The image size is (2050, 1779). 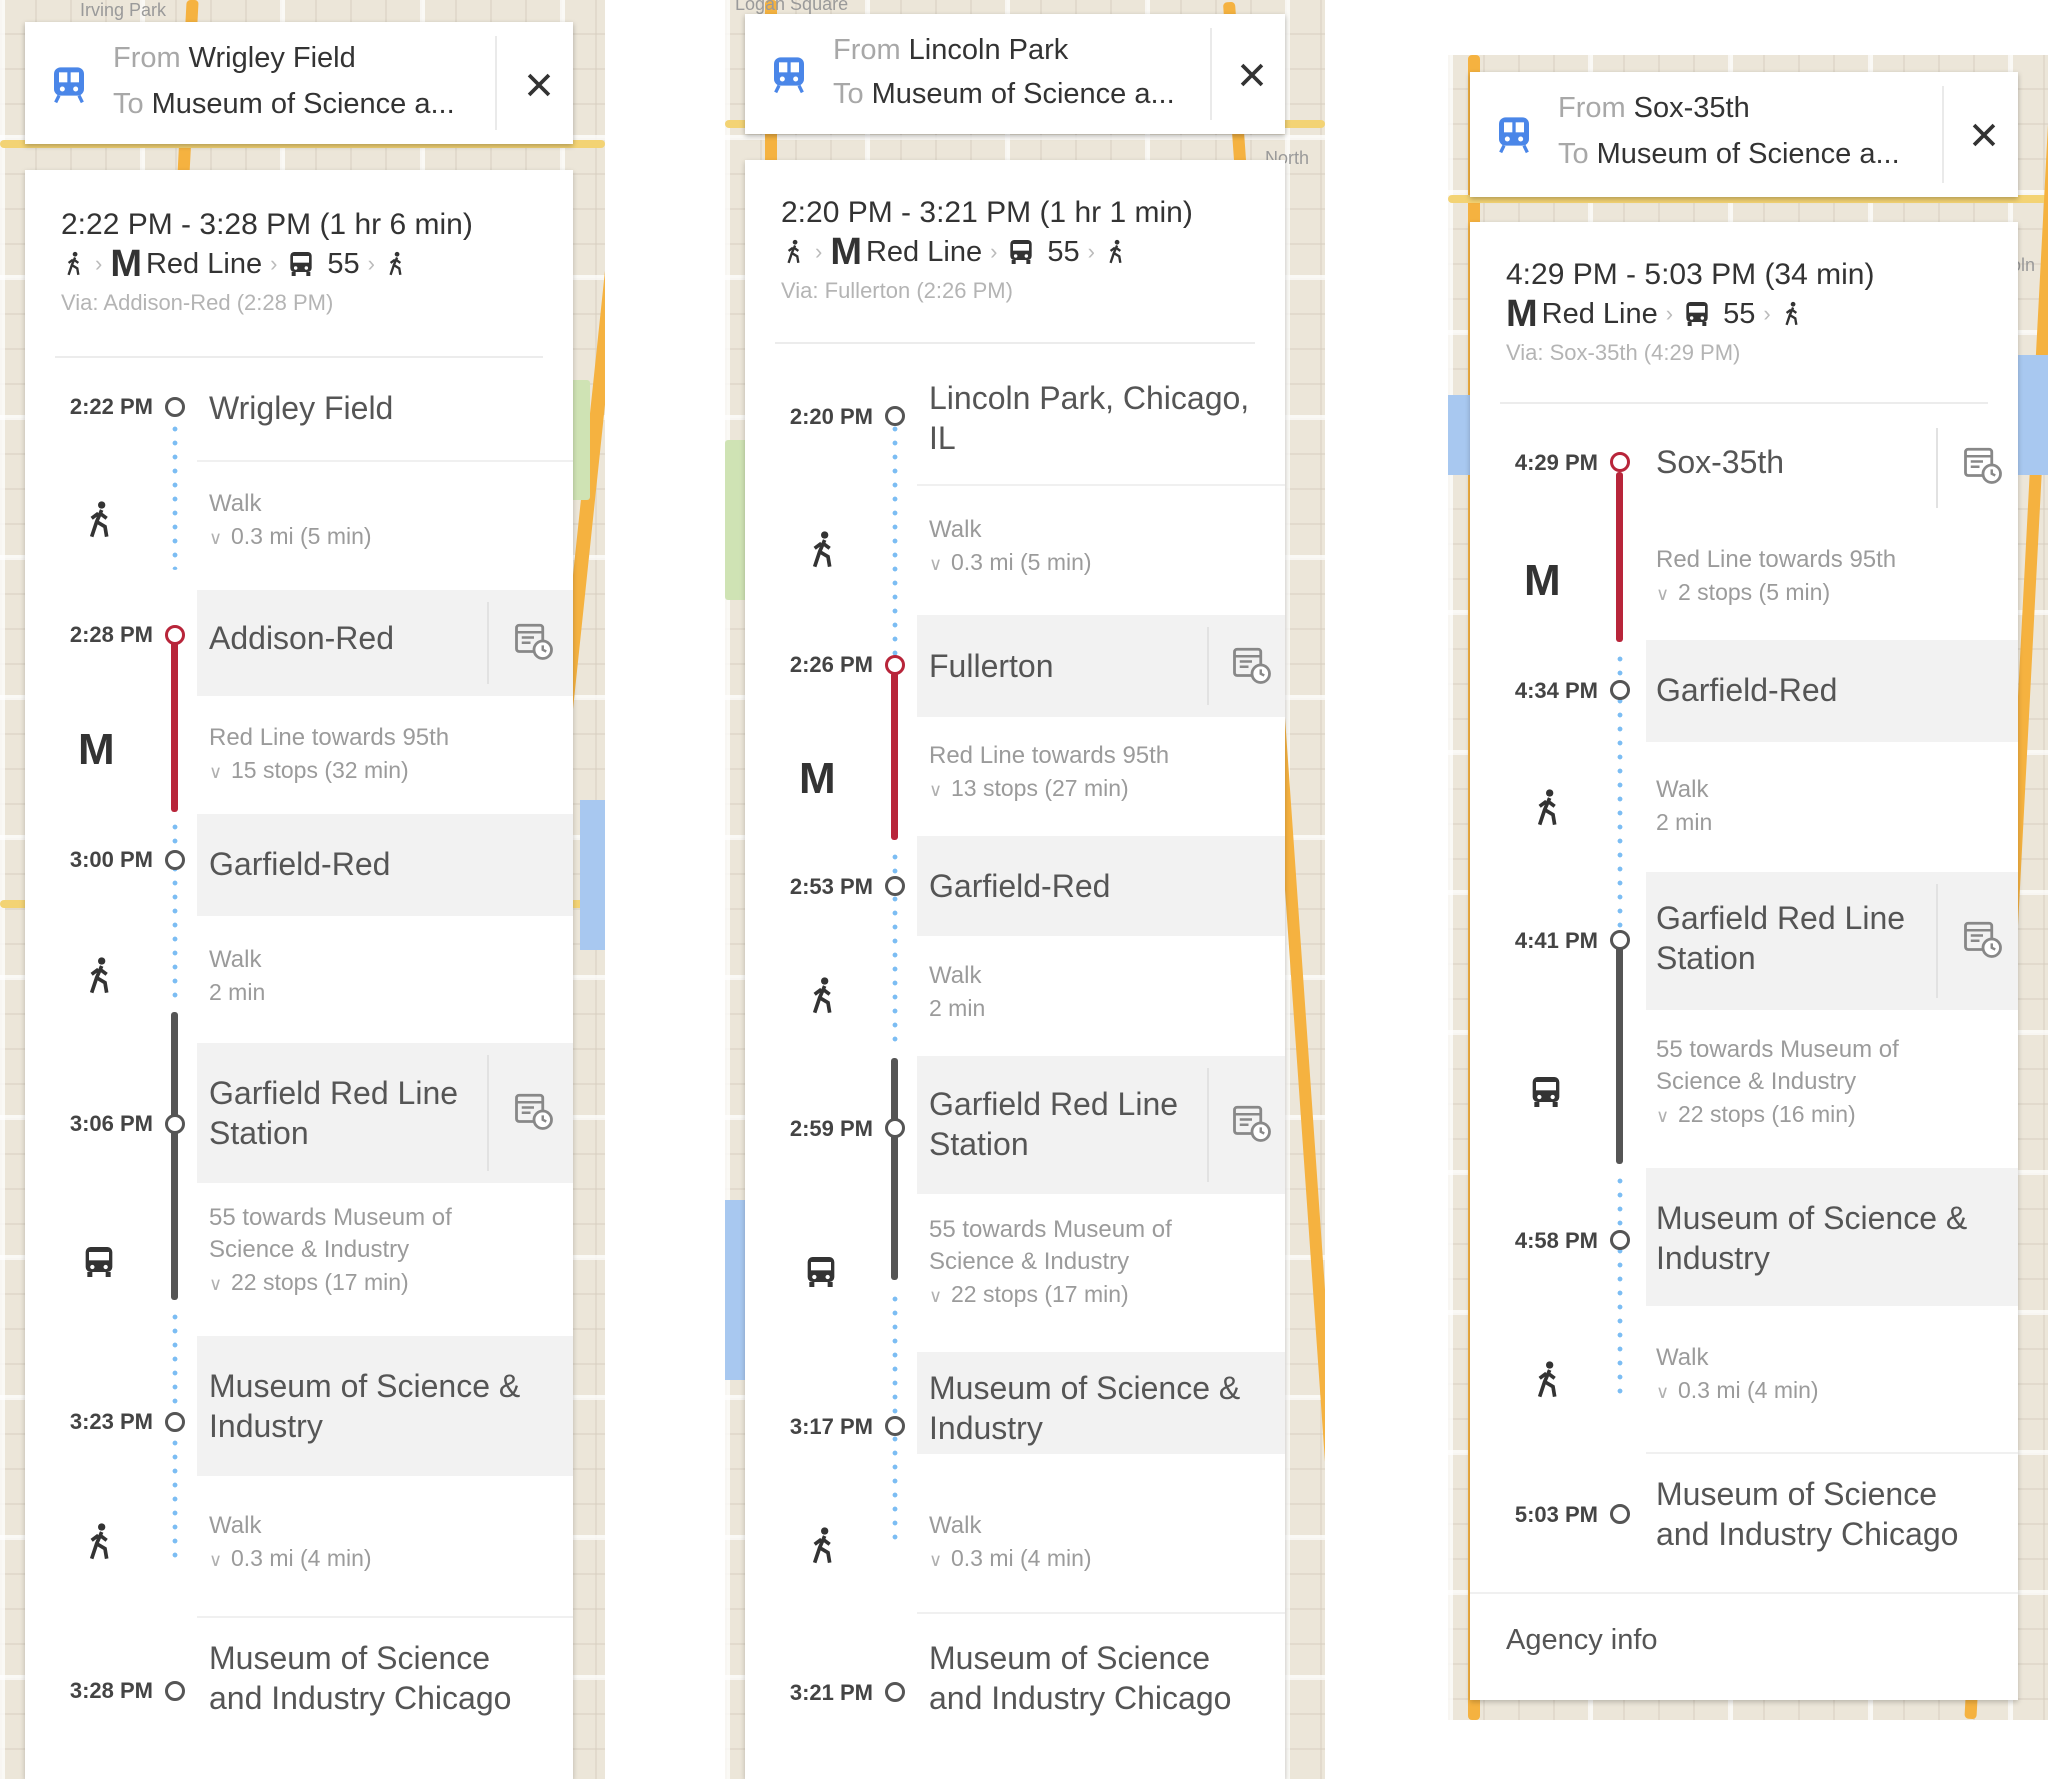 What do you see at coordinates (111, 634) in the screenshot?
I see `stop-time: 2:28 PM` at bounding box center [111, 634].